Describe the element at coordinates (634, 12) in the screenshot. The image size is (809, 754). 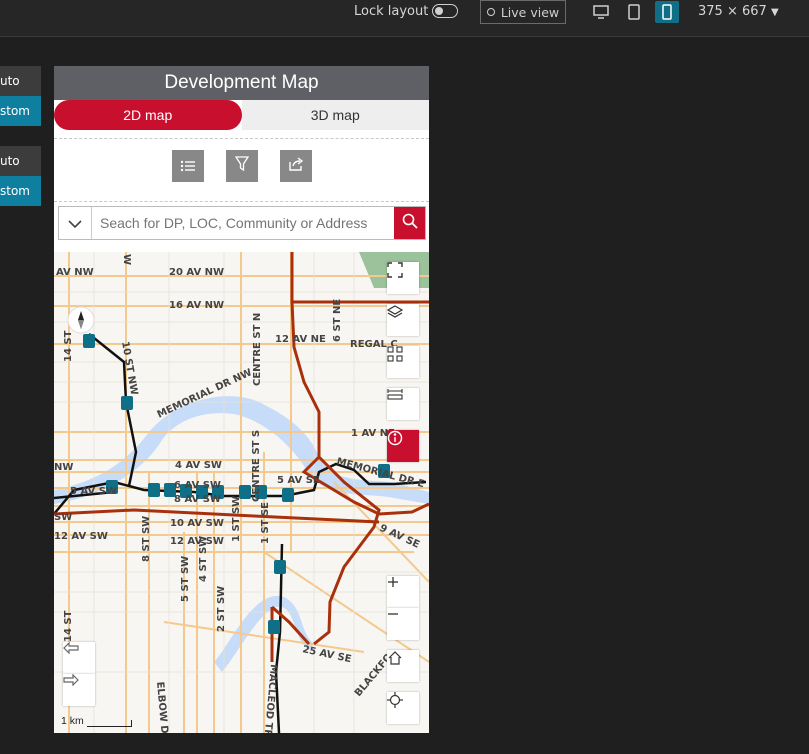
I see `tablet-device-icon` at that location.